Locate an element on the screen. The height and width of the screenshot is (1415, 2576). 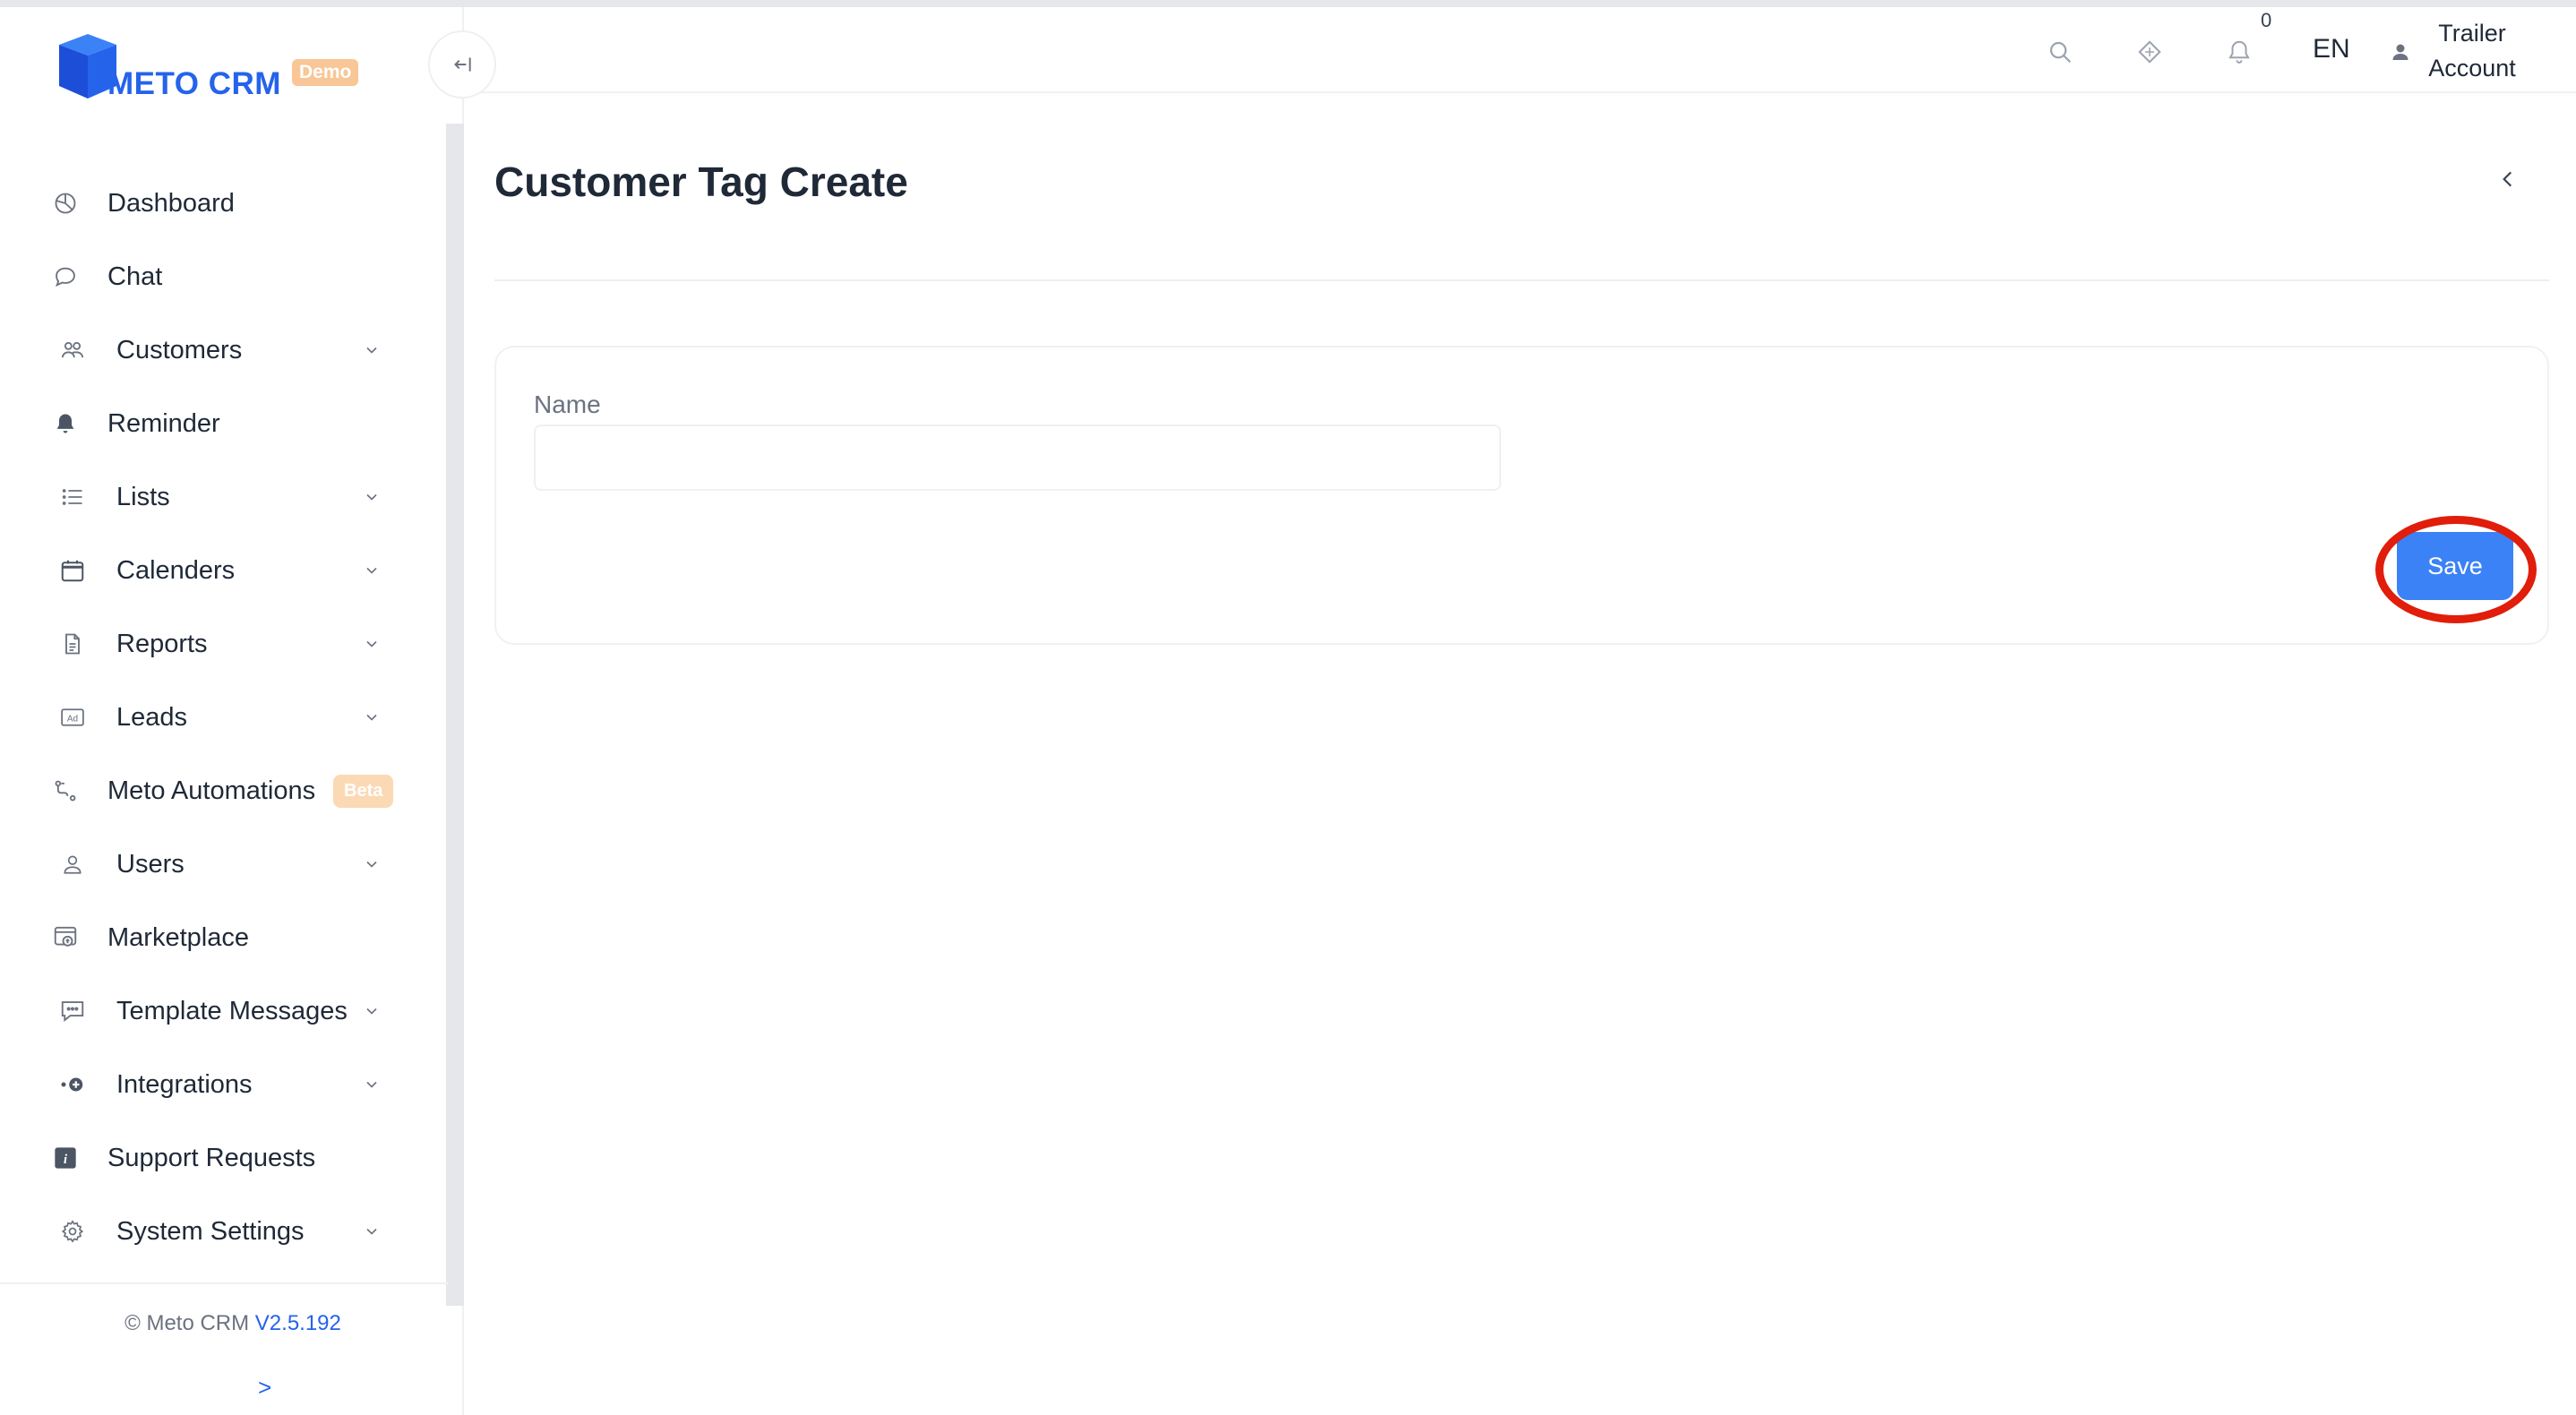
name-field-label: Name is located at coordinates (567, 404).